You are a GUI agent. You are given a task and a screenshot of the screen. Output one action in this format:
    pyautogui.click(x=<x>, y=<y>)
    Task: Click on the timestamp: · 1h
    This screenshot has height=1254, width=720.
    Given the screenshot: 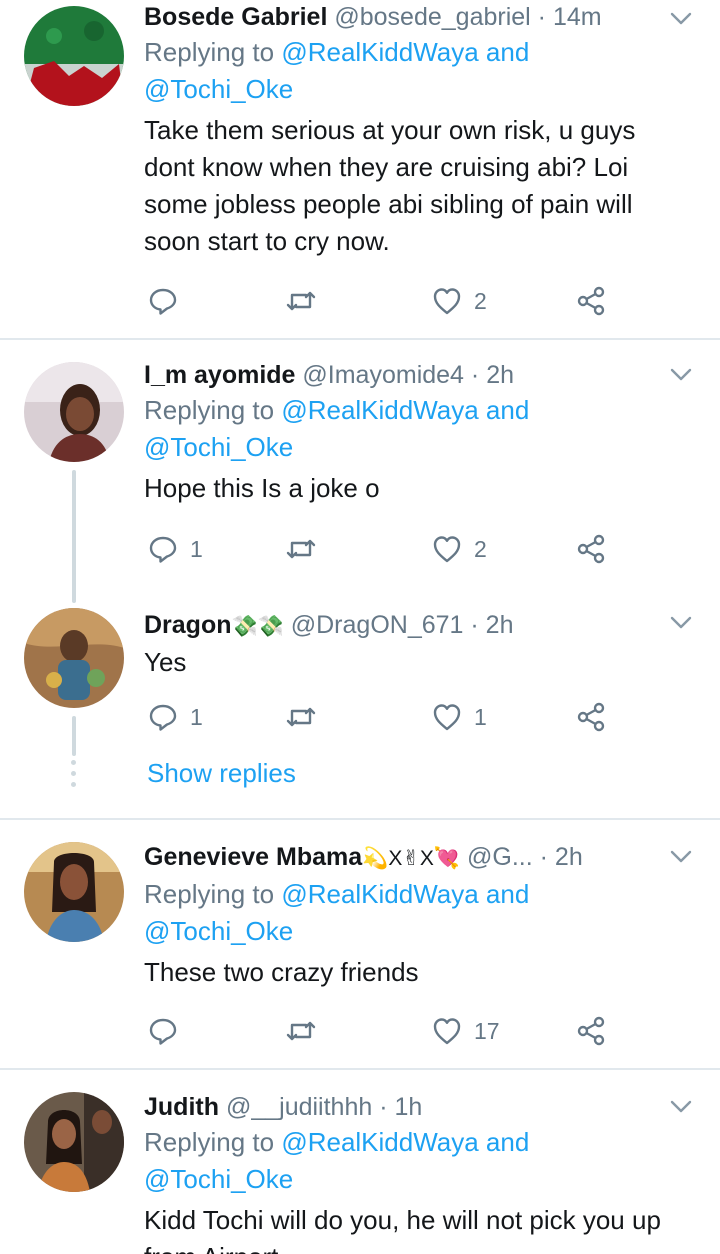 What is the action you would take?
    pyautogui.click(x=400, y=1107)
    